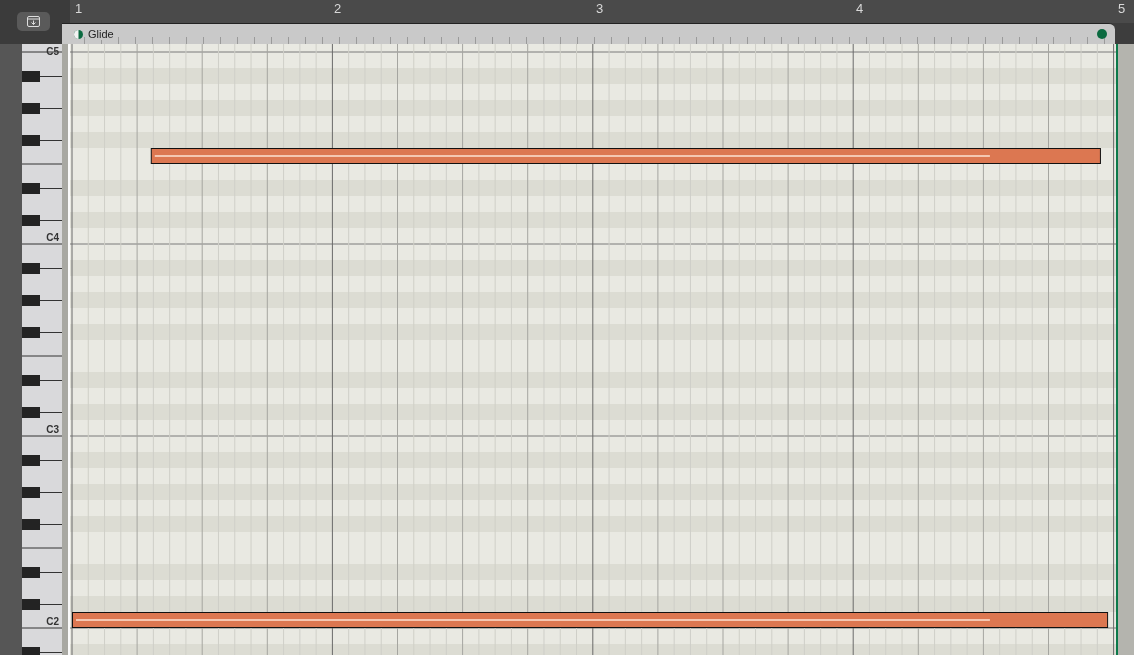  Describe the element at coordinates (78, 34) in the screenshot. I see `region-icon` at that location.